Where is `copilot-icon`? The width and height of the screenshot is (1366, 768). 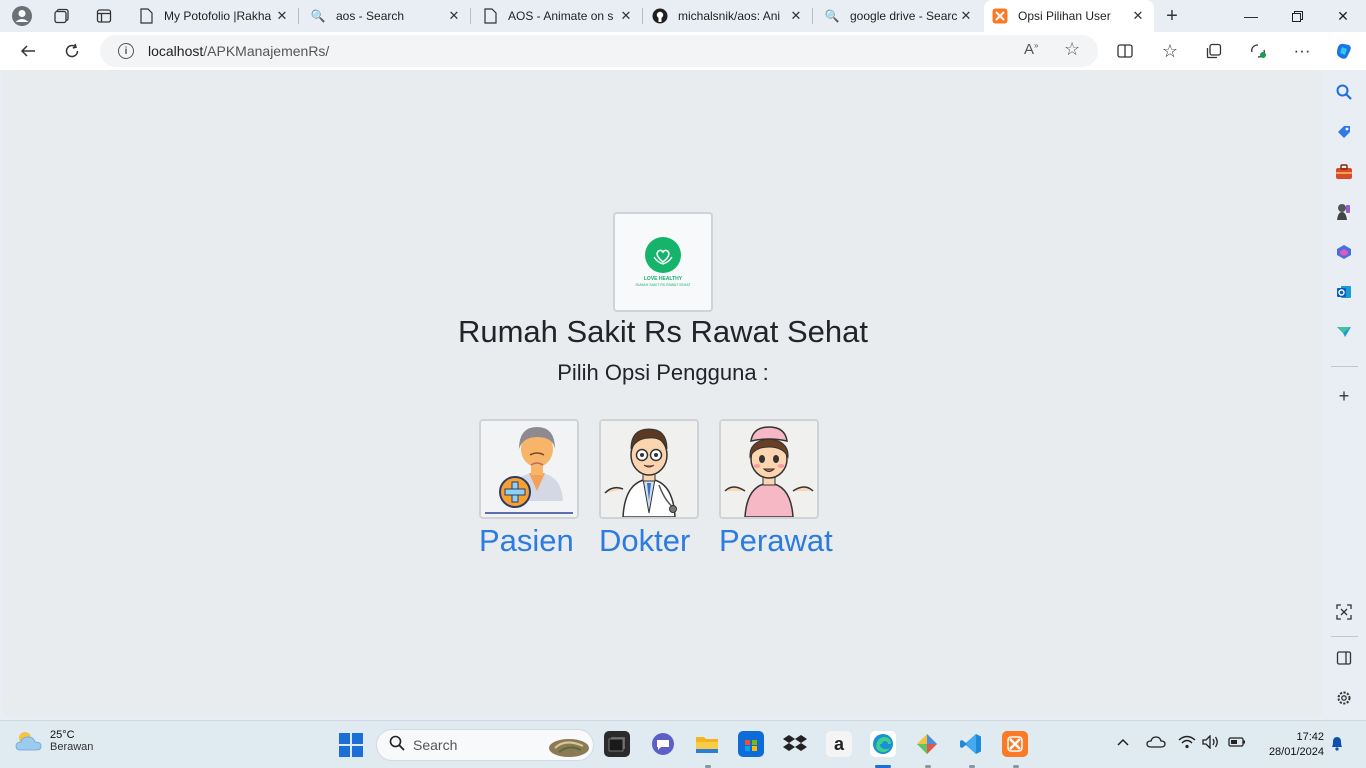 copilot-icon is located at coordinates (1344, 51).